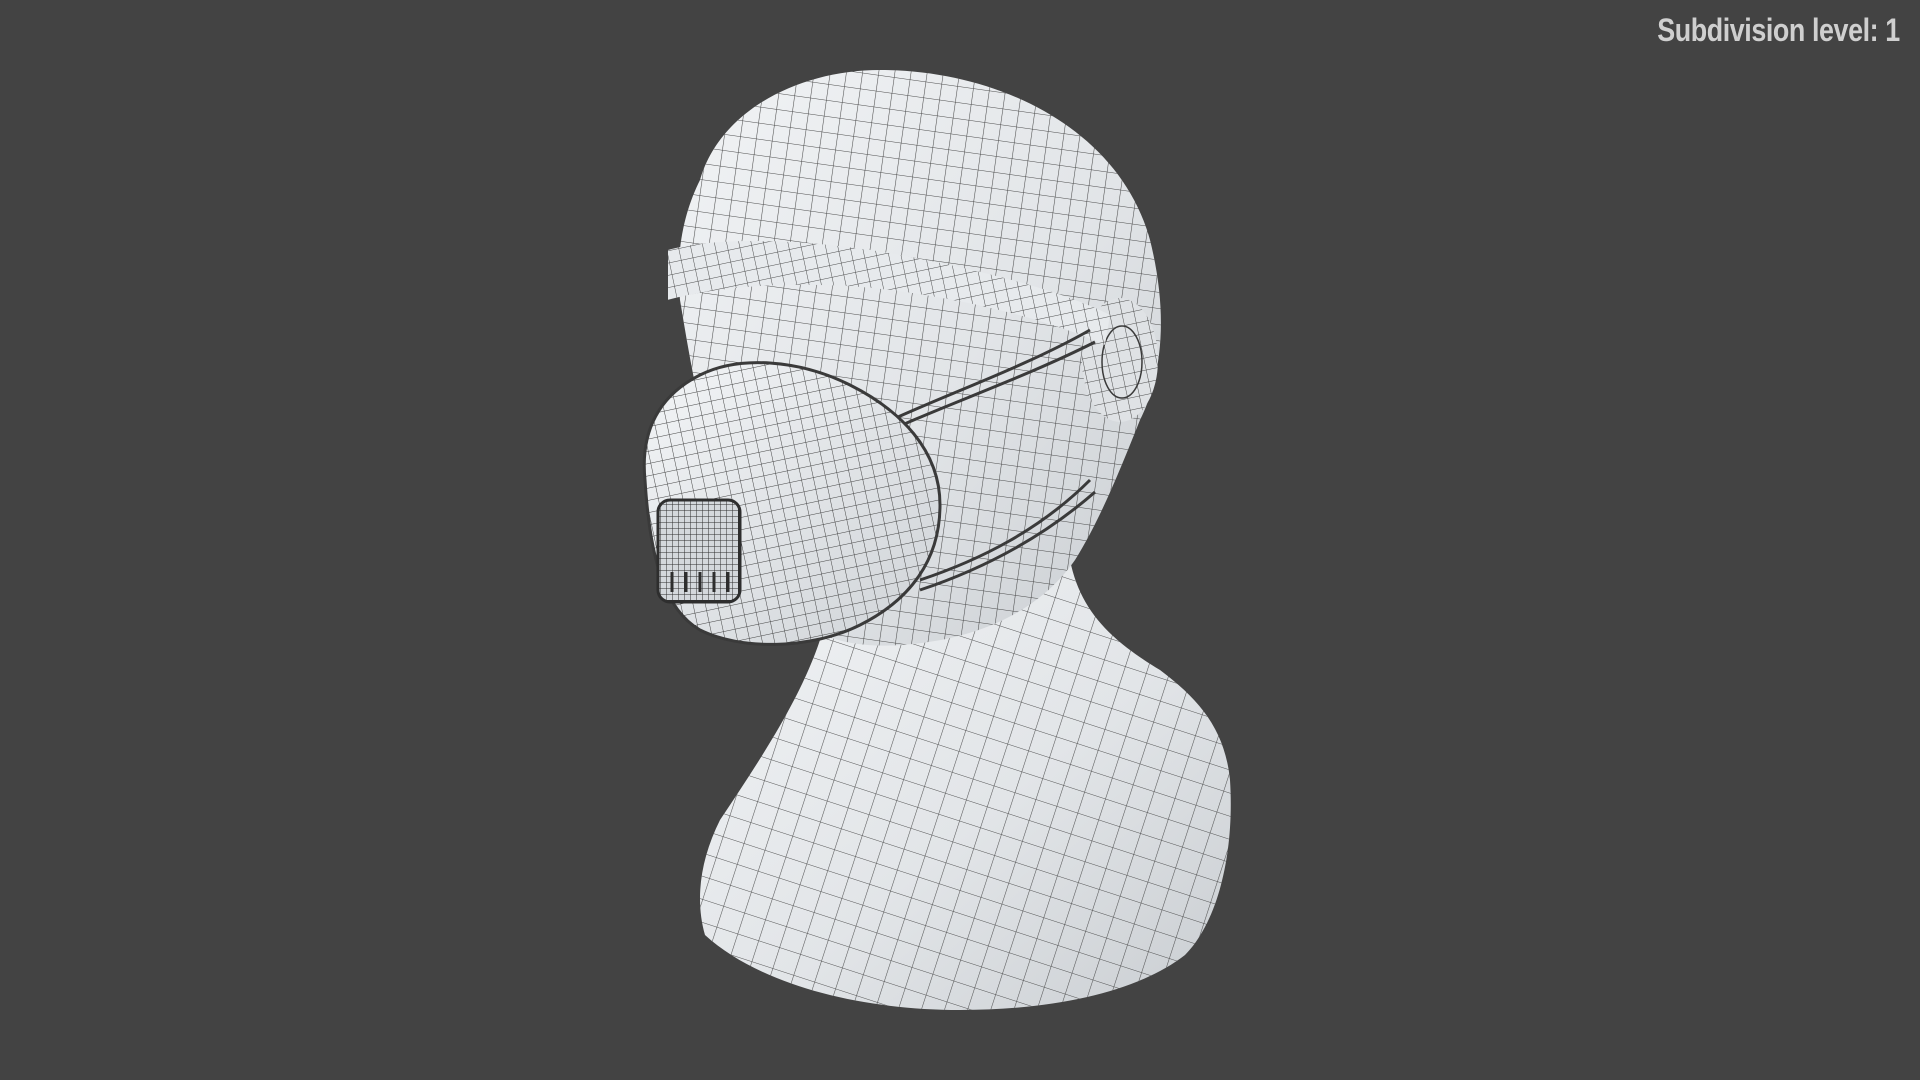  What do you see at coordinates (699, 551) in the screenshot?
I see `exhalation-valve` at bounding box center [699, 551].